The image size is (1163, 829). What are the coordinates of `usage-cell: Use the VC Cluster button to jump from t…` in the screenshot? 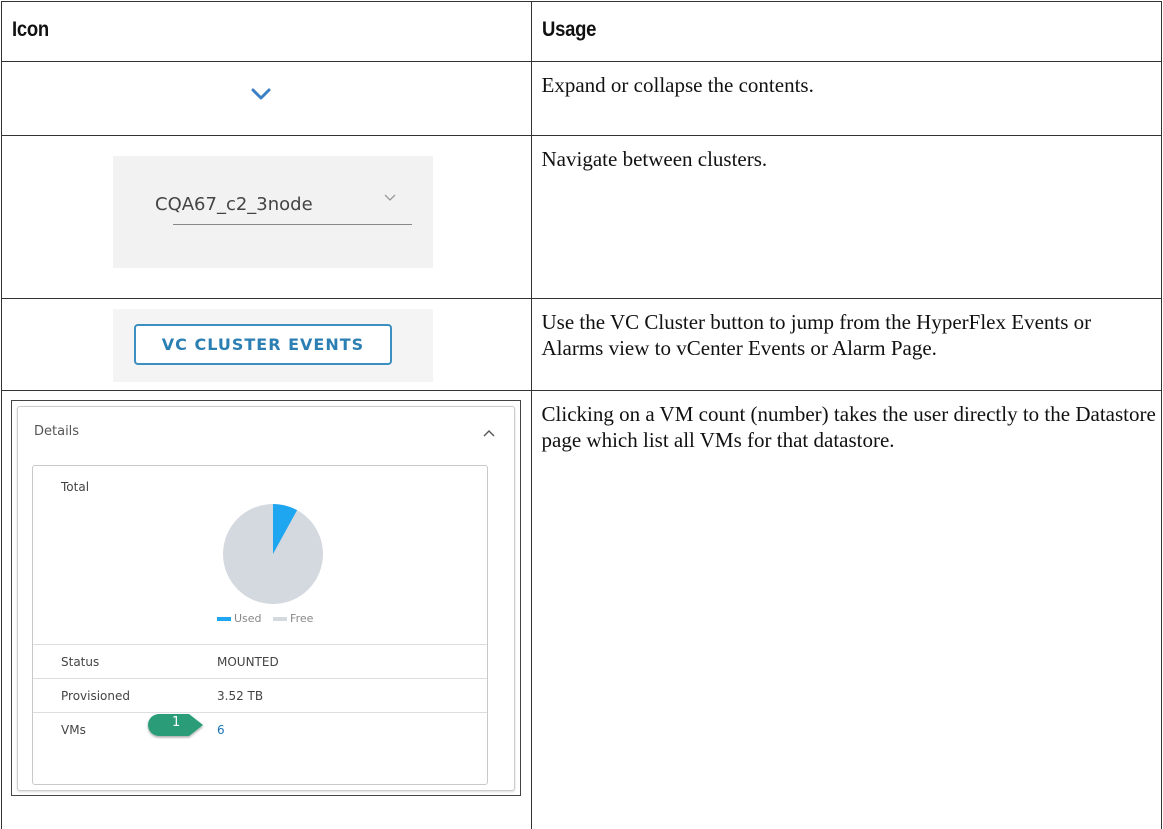 It's located at (846, 344).